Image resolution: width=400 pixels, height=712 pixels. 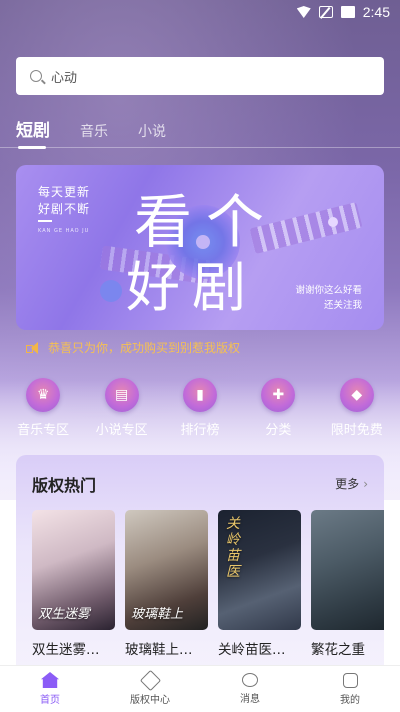 What do you see at coordinates (144, 348) in the screenshot?
I see `notice-text: 恭喜只为你，成功购买到别惹我版权` at bounding box center [144, 348].